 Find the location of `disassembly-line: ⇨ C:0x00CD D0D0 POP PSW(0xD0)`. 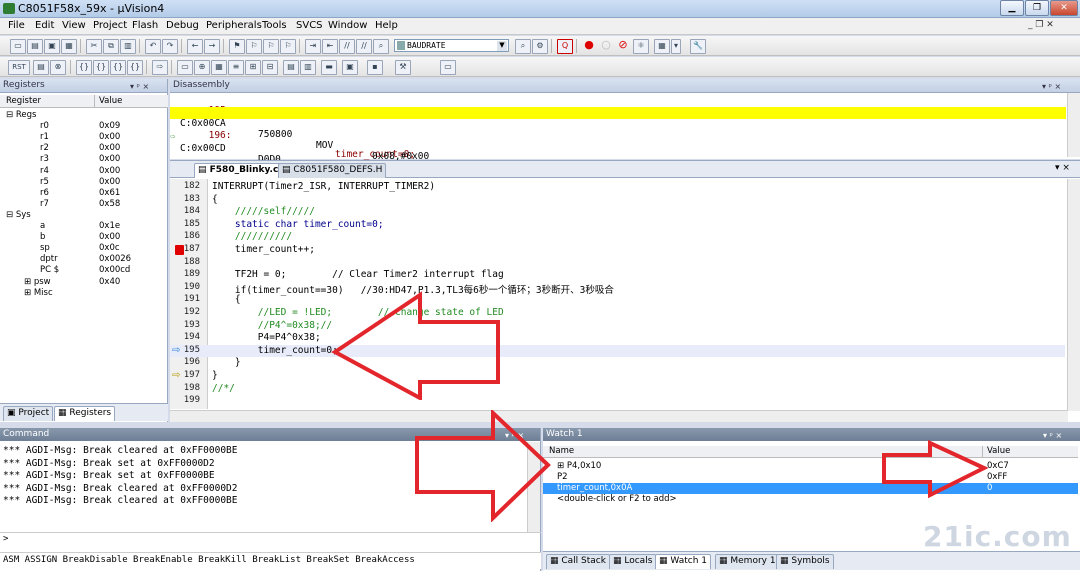

disassembly-line: ⇨ C:0x00CD D0D0 POP PSW(0xD0) is located at coordinates (618, 159).